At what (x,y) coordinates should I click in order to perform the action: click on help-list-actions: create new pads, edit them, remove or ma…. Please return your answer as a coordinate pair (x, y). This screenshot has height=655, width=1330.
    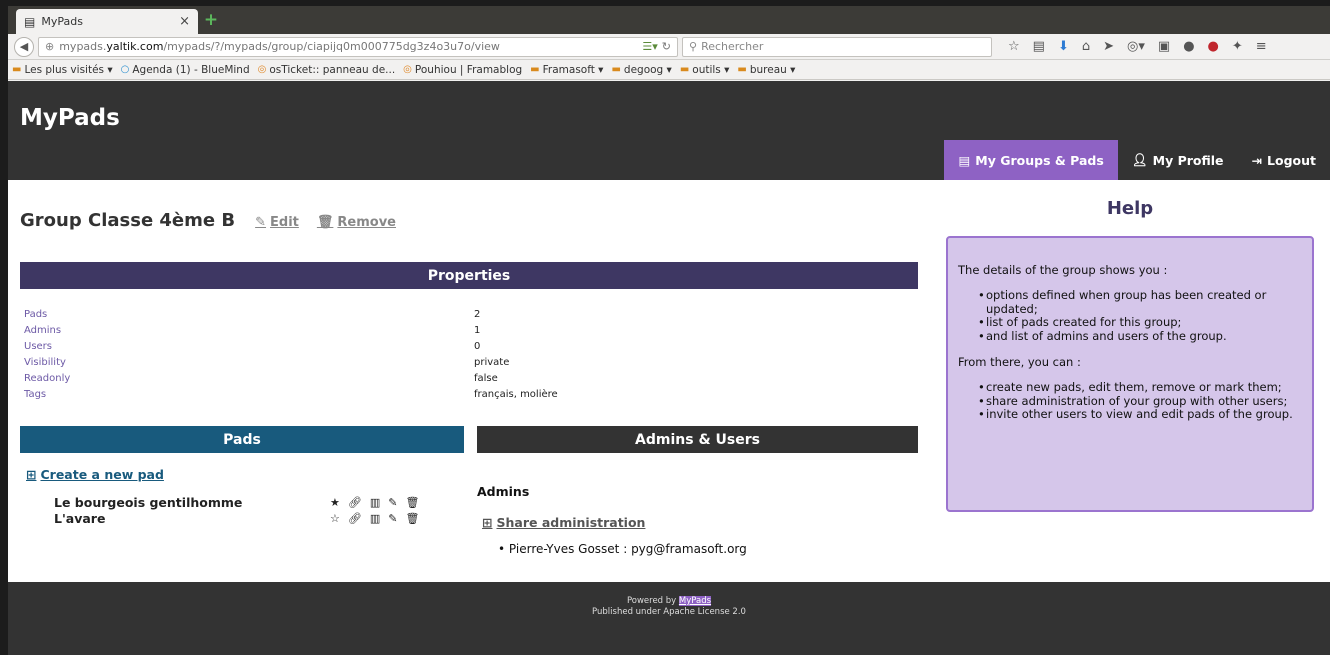
    Looking at the image, I should click on (1130, 401).